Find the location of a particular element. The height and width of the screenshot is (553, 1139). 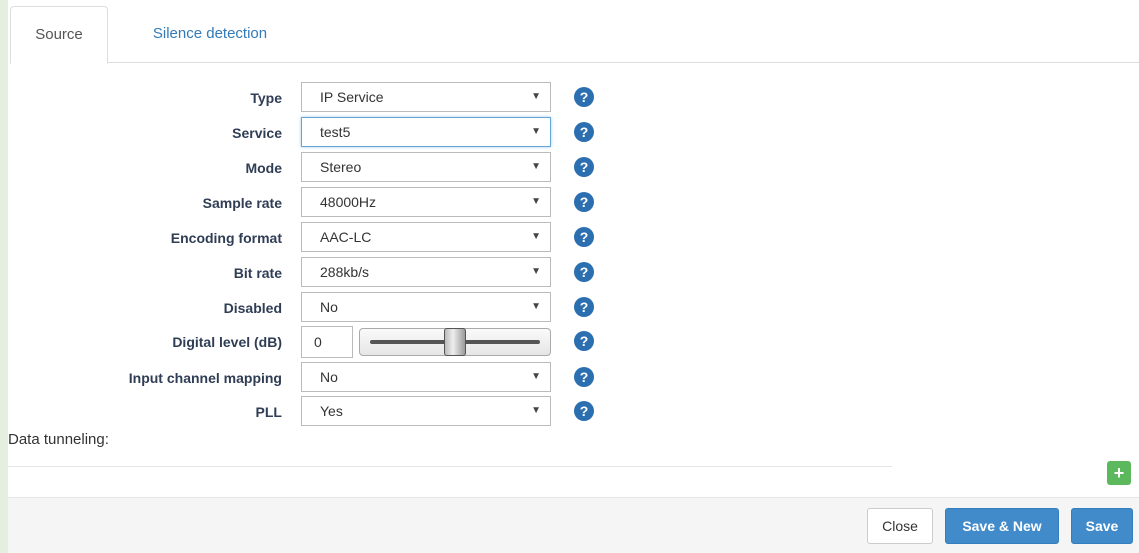

service-label: Service is located at coordinates (257, 133).